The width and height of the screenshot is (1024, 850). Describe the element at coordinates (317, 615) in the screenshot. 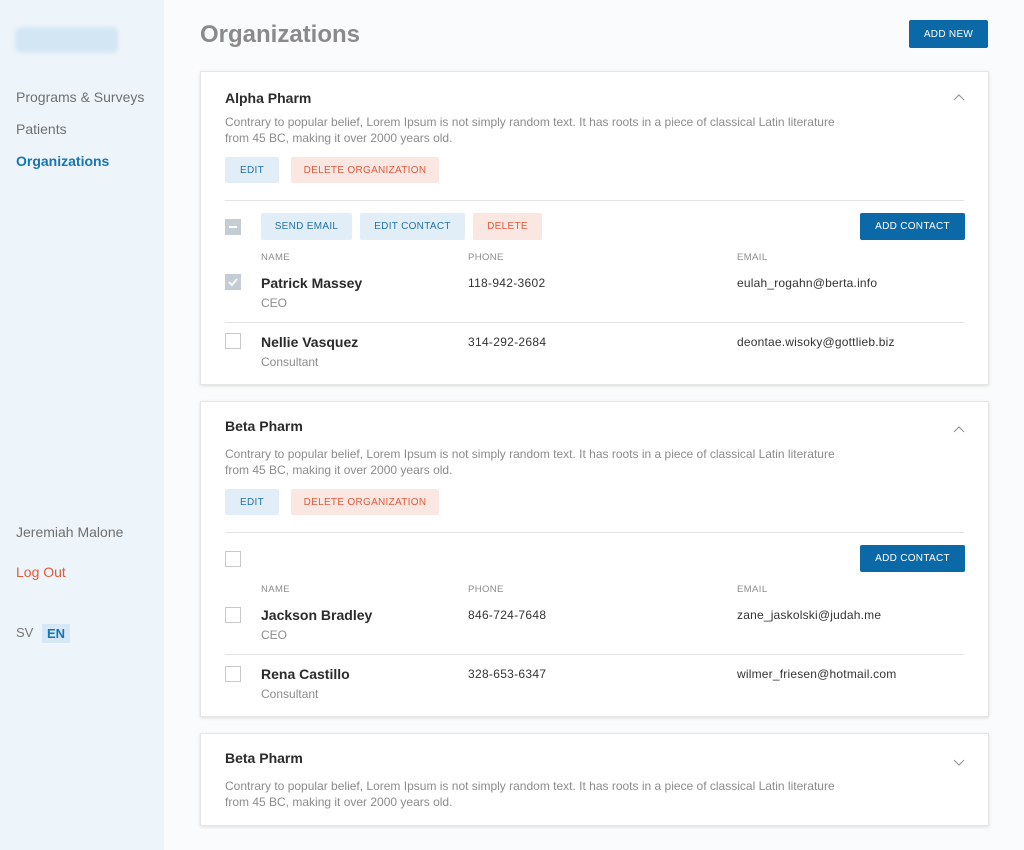

I see `contact-name: Jackson Bradley` at that location.